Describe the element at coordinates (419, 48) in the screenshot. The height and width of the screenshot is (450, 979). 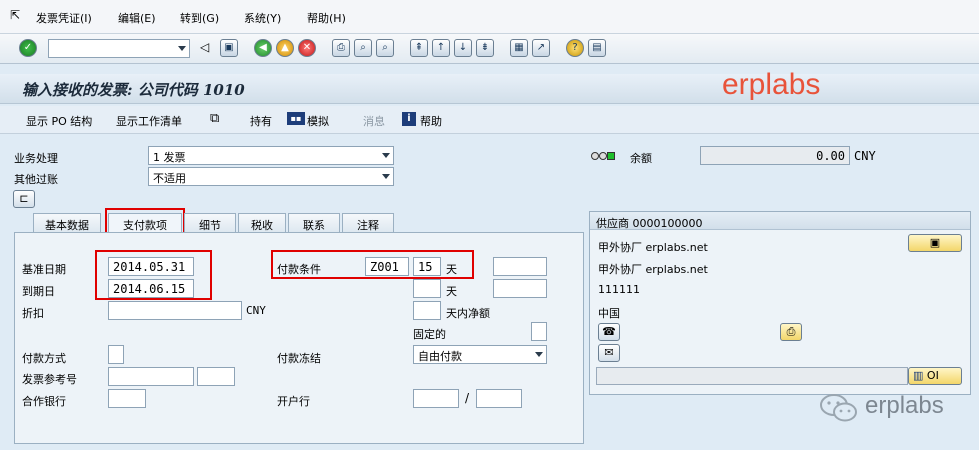
I see `first-page-icon: ⇞` at that location.